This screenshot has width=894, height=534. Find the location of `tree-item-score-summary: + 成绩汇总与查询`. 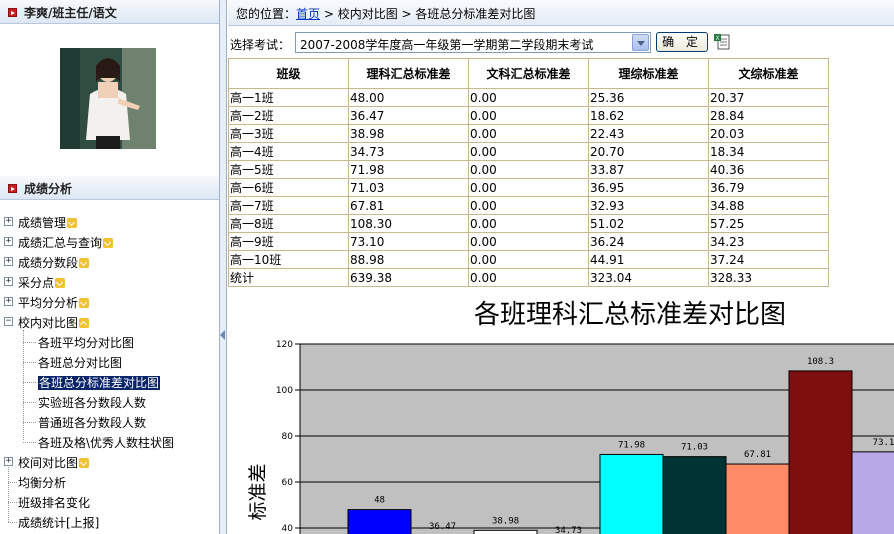

tree-item-score-summary: + 成绩汇总与查询 is located at coordinates (109, 242).